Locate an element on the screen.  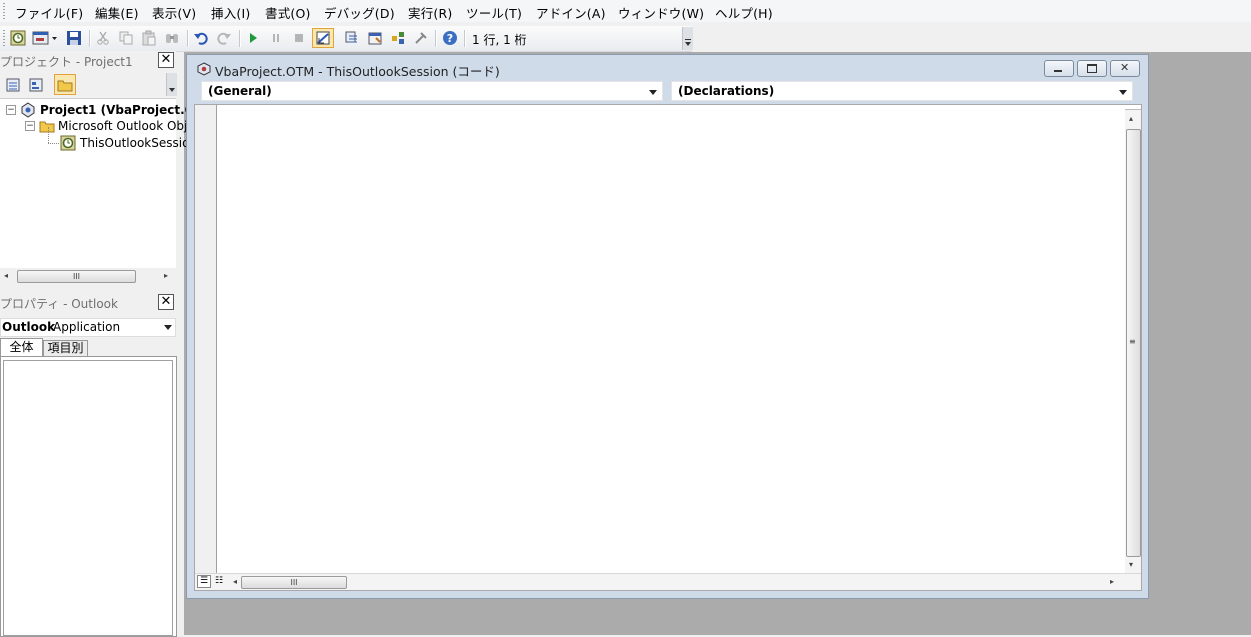
find-icon is located at coordinates (172, 38).